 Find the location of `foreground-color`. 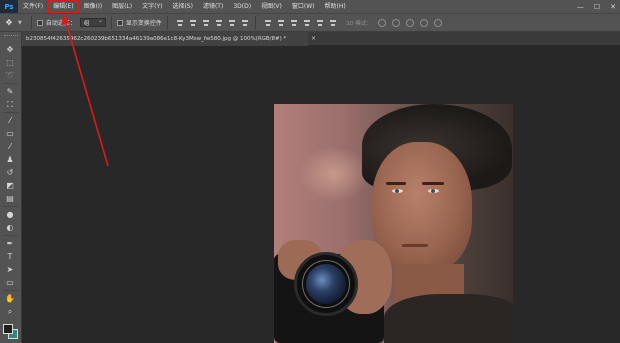

foreground-color is located at coordinates (8, 329).